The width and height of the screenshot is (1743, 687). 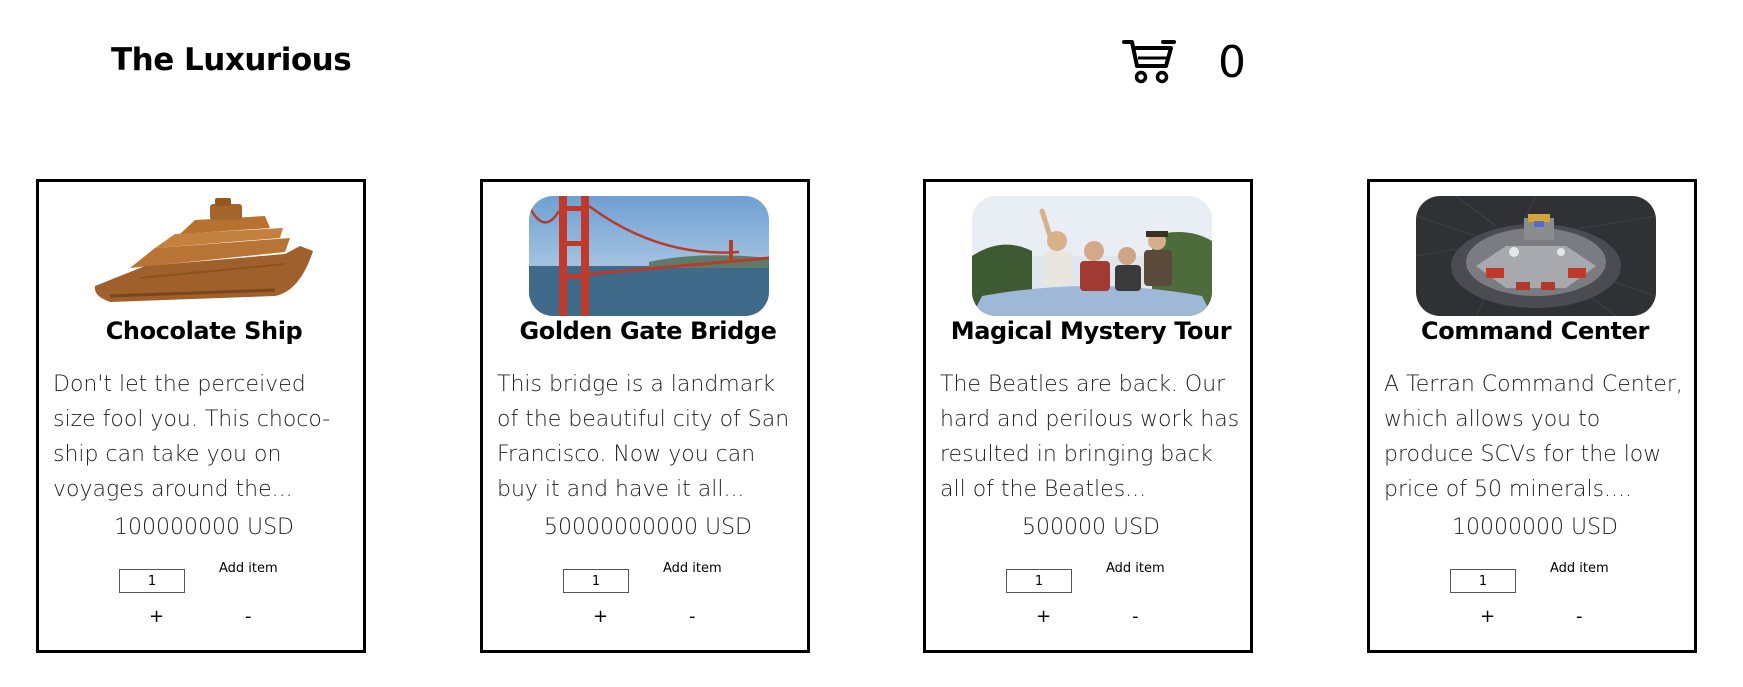 I want to click on product-price: 500000 USD, so click(x=1091, y=527).